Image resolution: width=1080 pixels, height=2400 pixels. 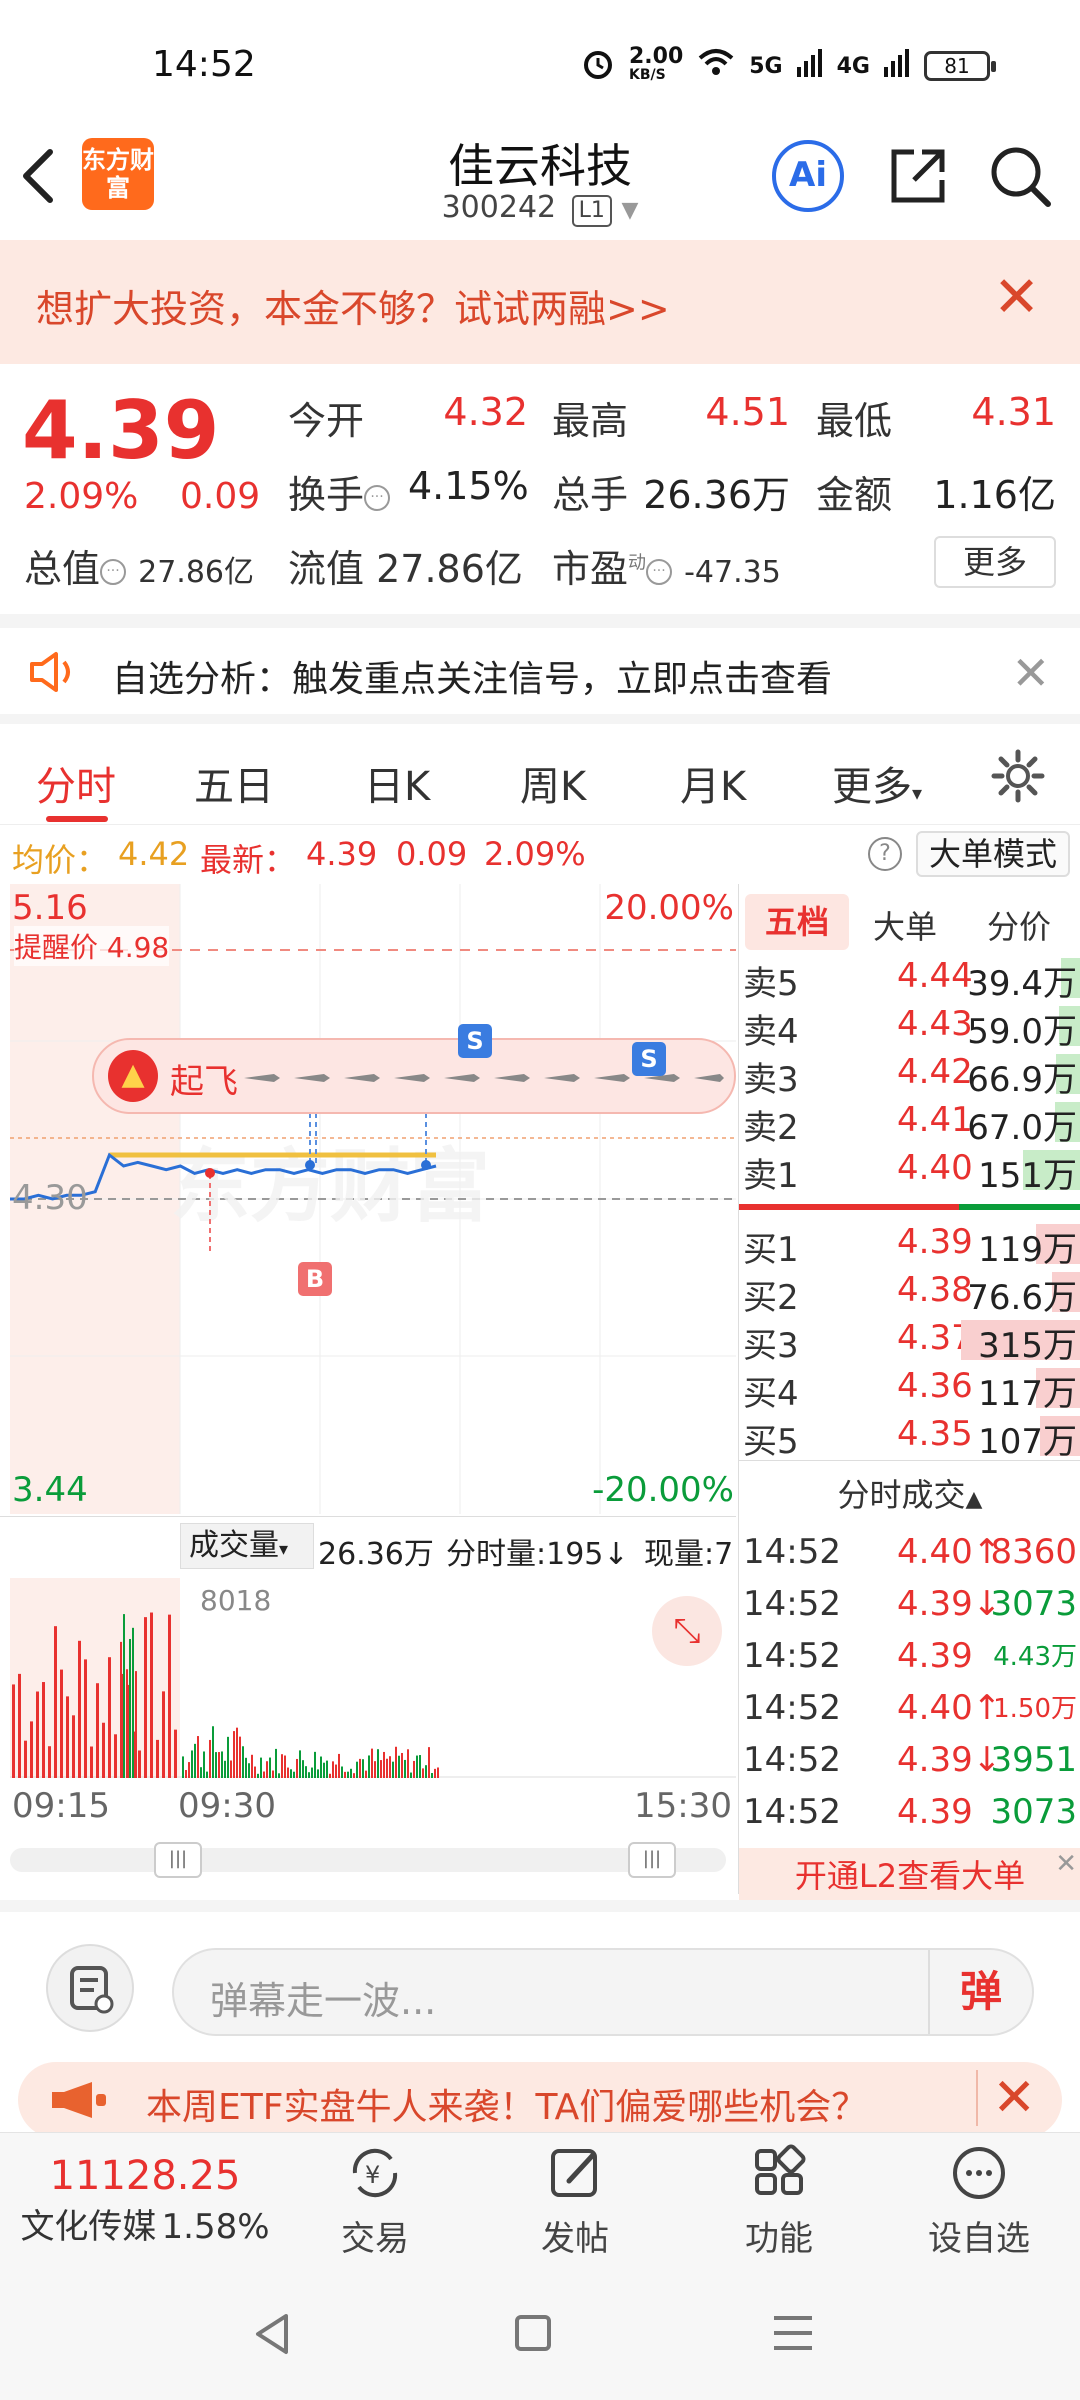 What do you see at coordinates (979, 2200) in the screenshot?
I see `nav-add-watchlist: 设自选` at bounding box center [979, 2200].